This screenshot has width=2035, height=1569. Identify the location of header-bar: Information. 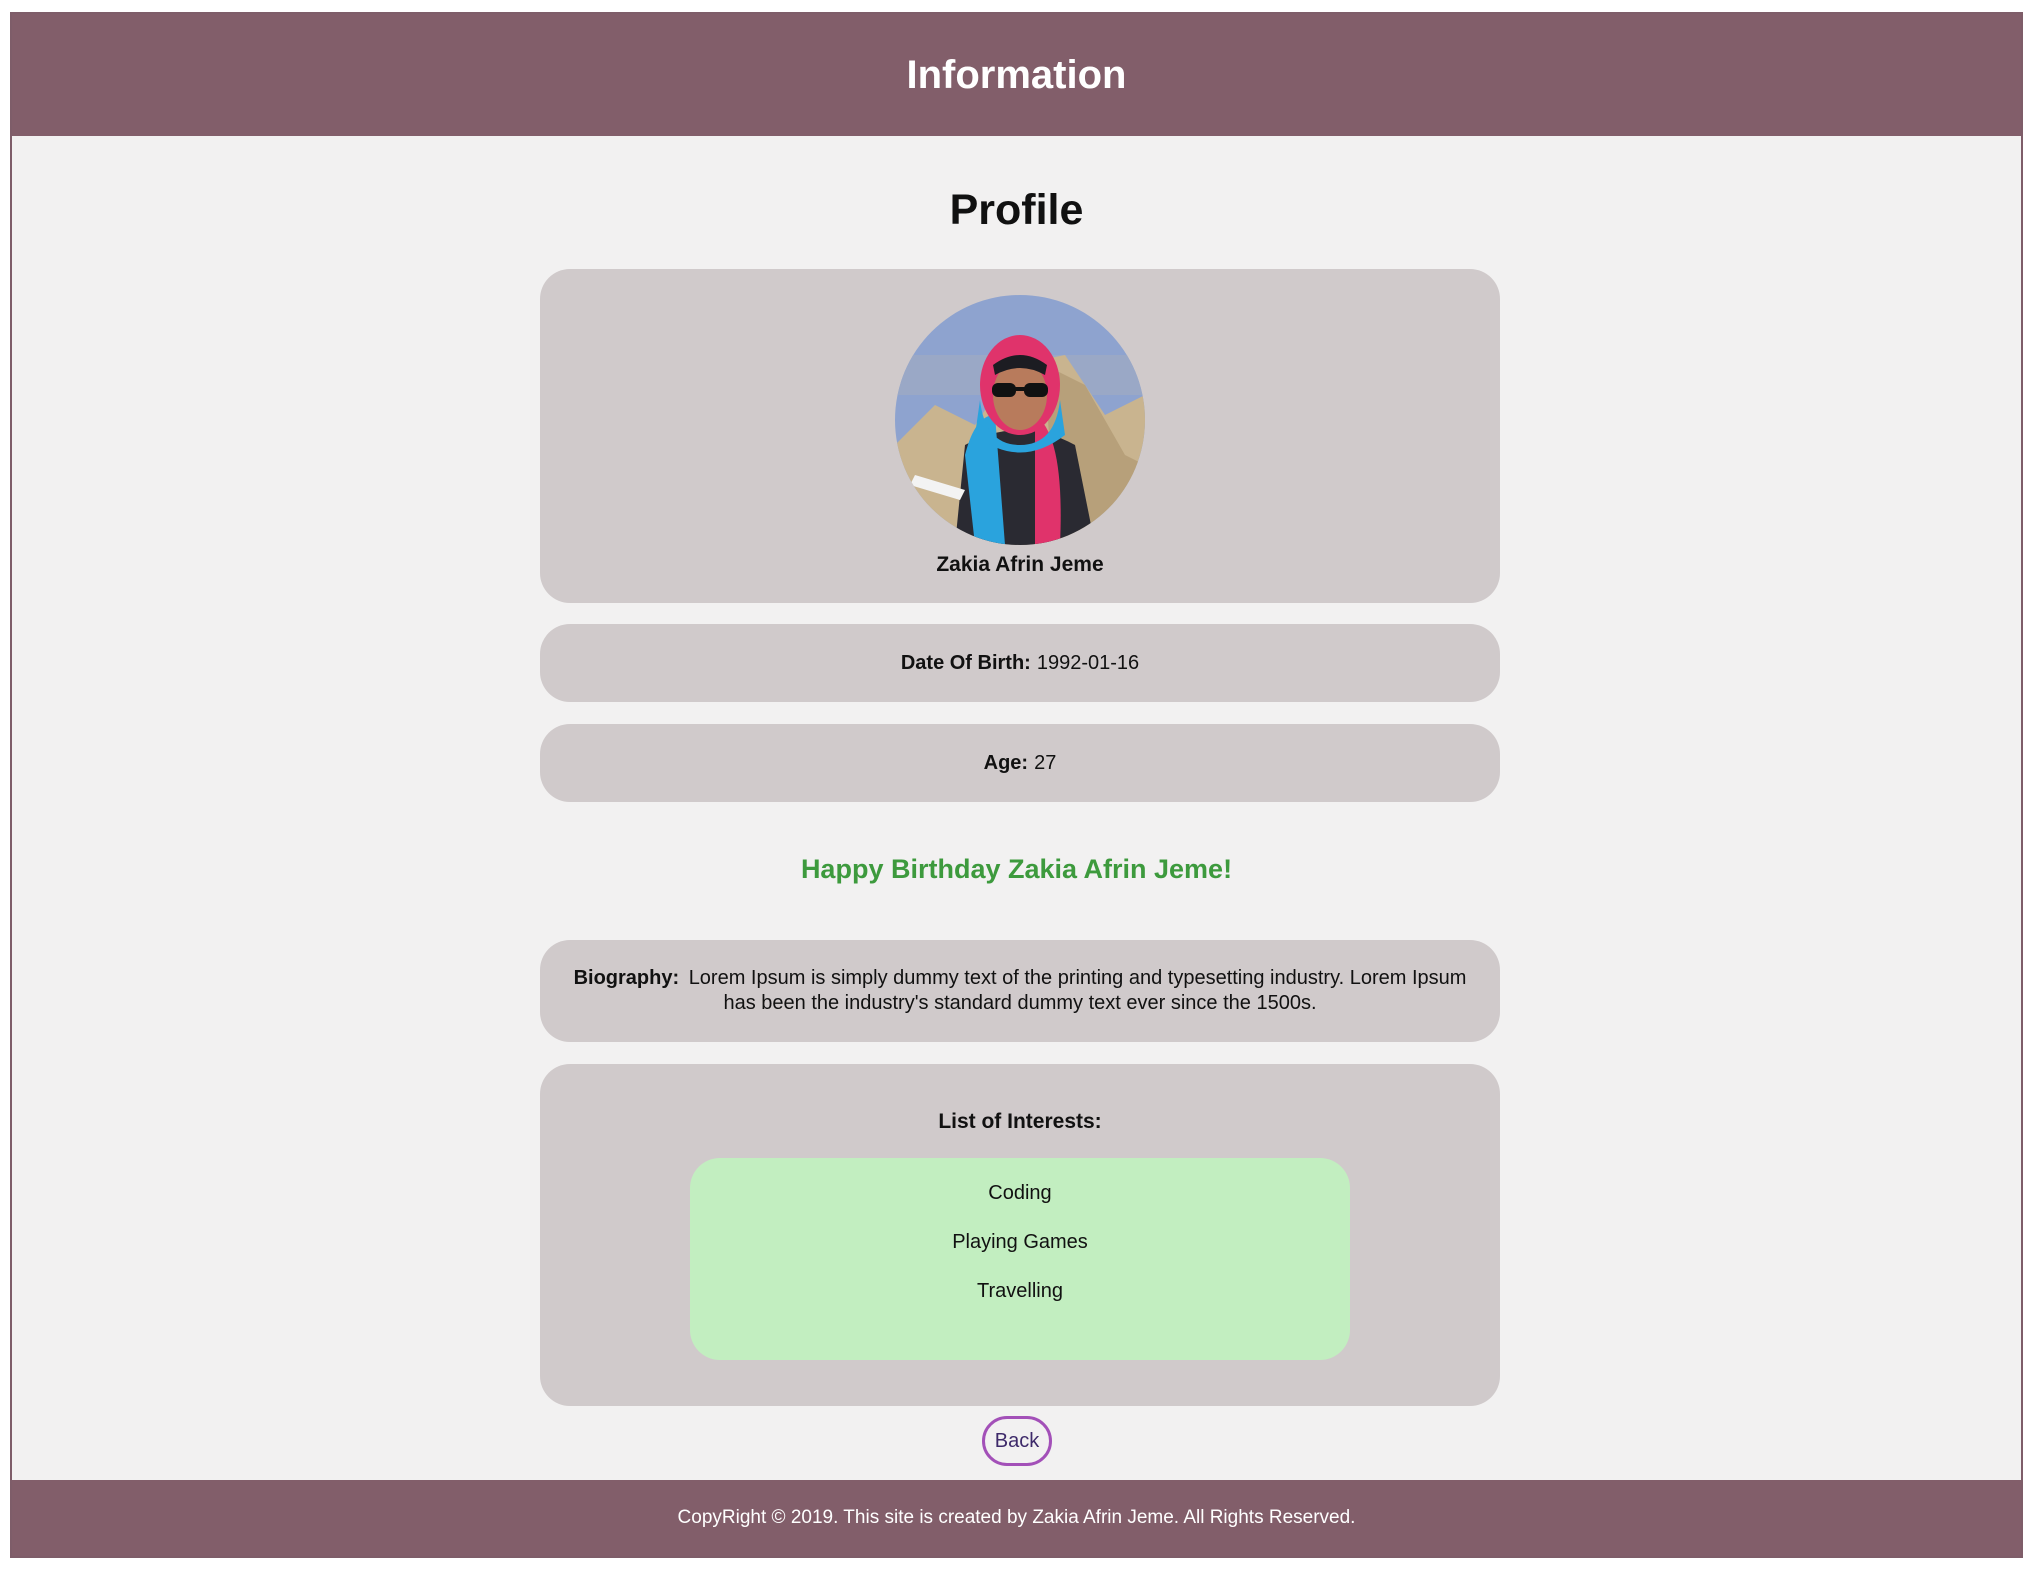
(1016, 75).